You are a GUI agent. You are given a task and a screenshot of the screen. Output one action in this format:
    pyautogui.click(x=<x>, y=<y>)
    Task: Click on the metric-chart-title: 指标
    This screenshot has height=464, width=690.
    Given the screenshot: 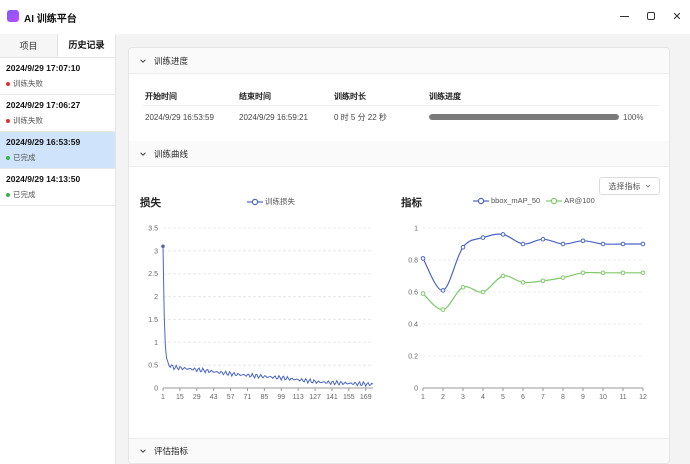 What is the action you would take?
    pyautogui.click(x=411, y=203)
    